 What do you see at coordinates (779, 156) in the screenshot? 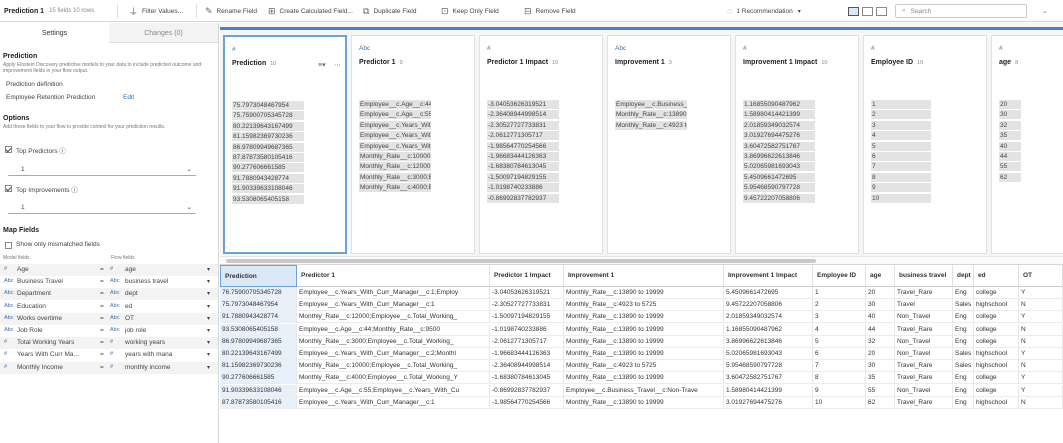
I see `value-bar: 3.86996622613846` at bounding box center [779, 156].